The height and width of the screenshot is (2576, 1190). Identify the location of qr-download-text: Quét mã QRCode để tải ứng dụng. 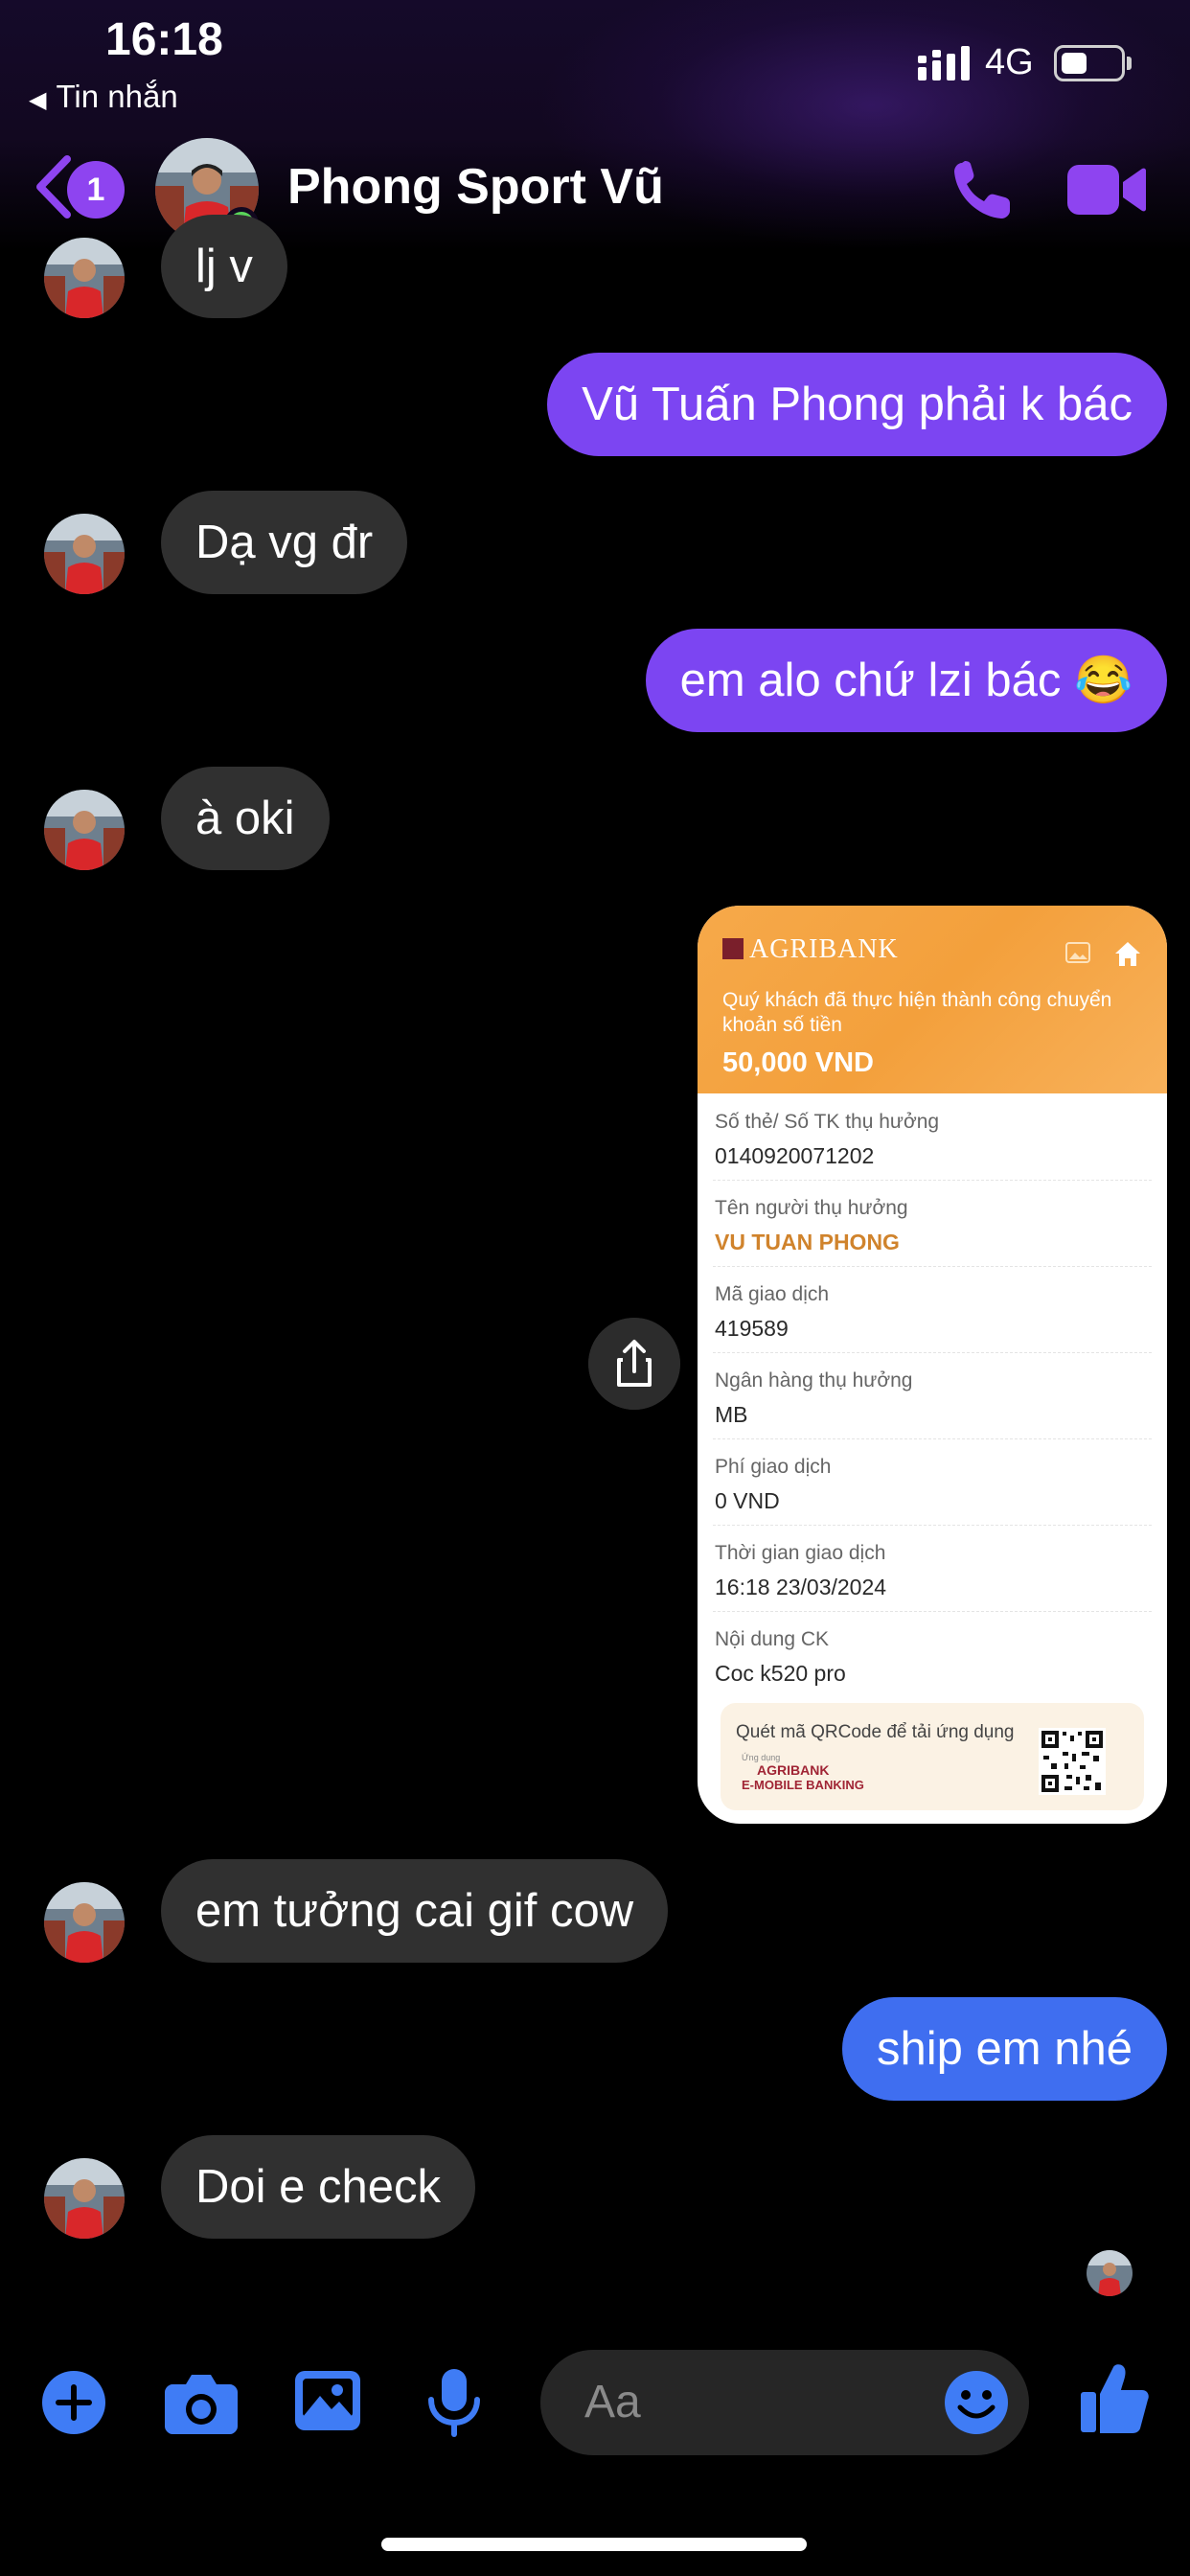
(875, 1732).